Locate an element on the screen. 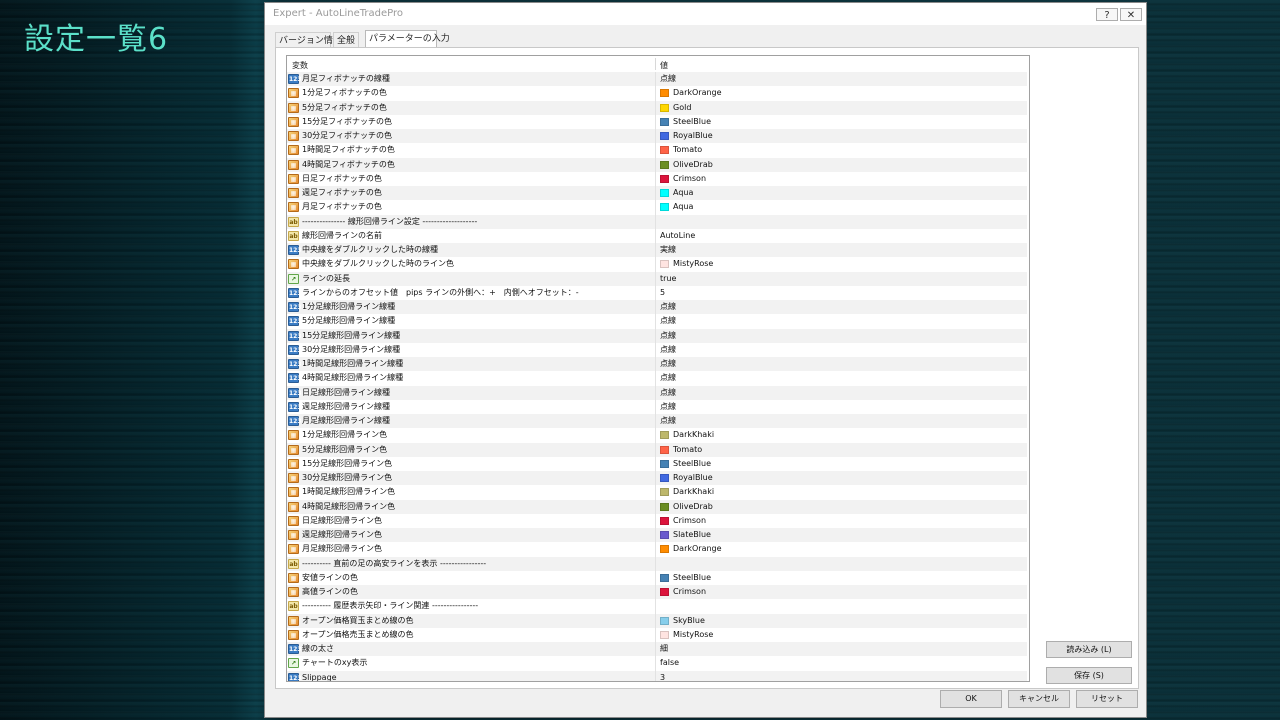  parameter-value: AutoLine is located at coordinates (677, 236).